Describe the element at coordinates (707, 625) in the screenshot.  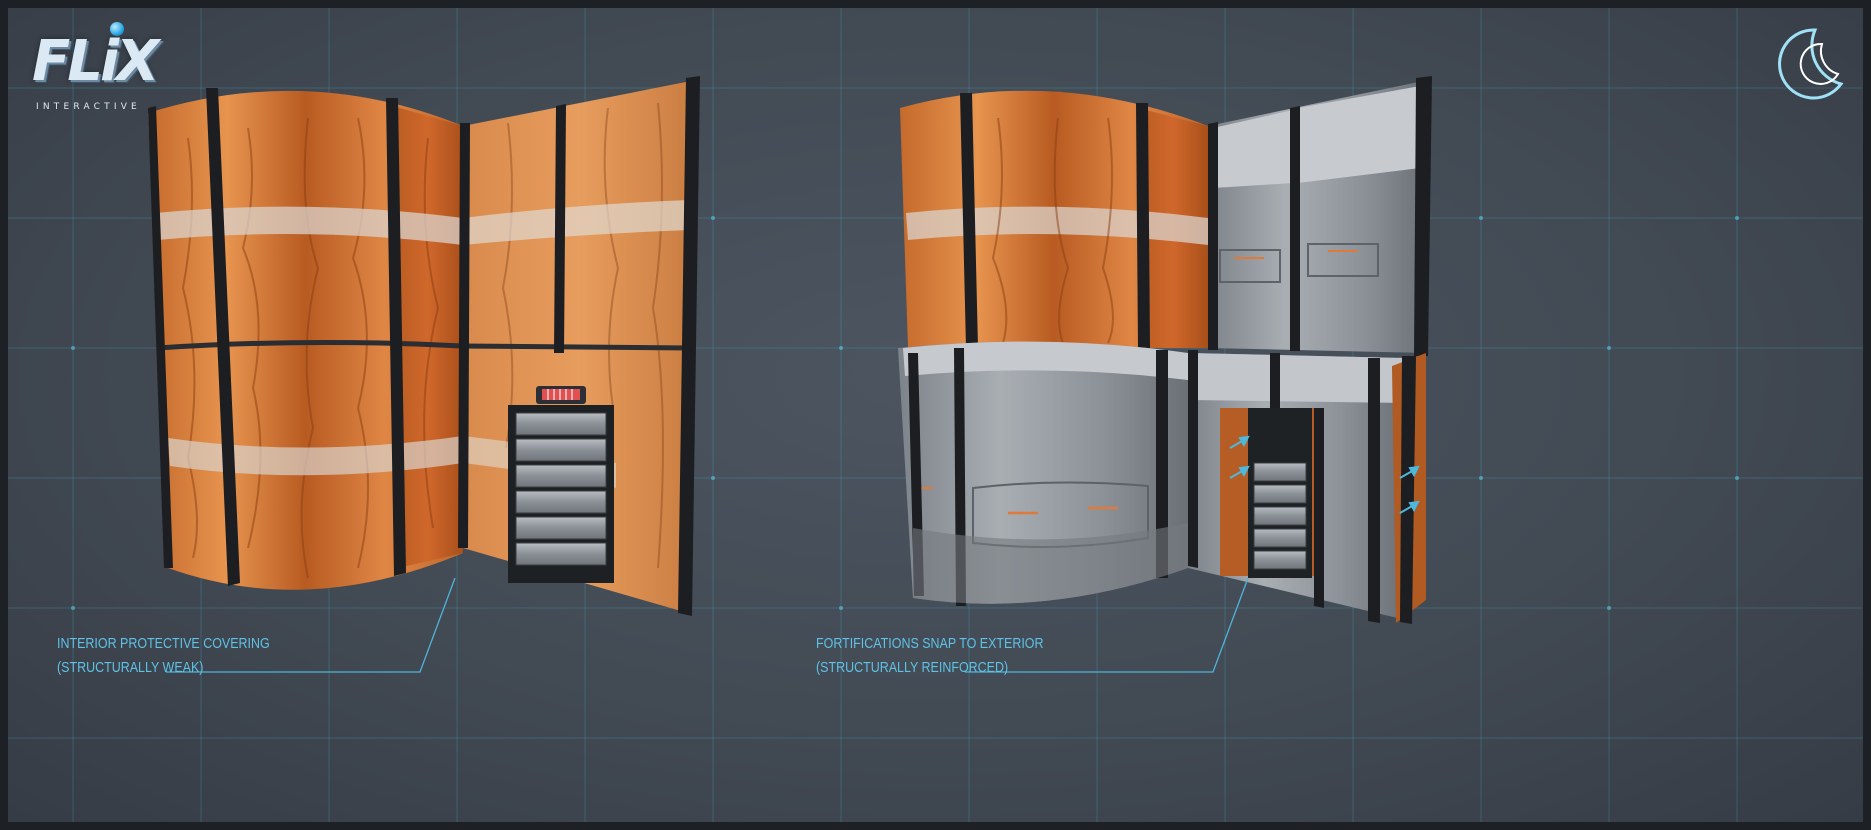
I see `caption-leader-lines` at that location.